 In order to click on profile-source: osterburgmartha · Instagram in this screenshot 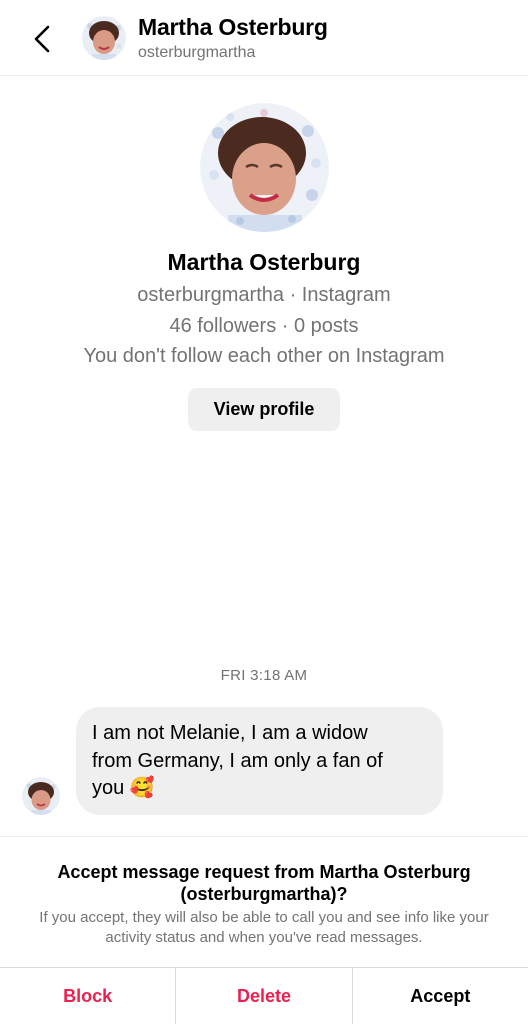, I will do `click(264, 295)`.